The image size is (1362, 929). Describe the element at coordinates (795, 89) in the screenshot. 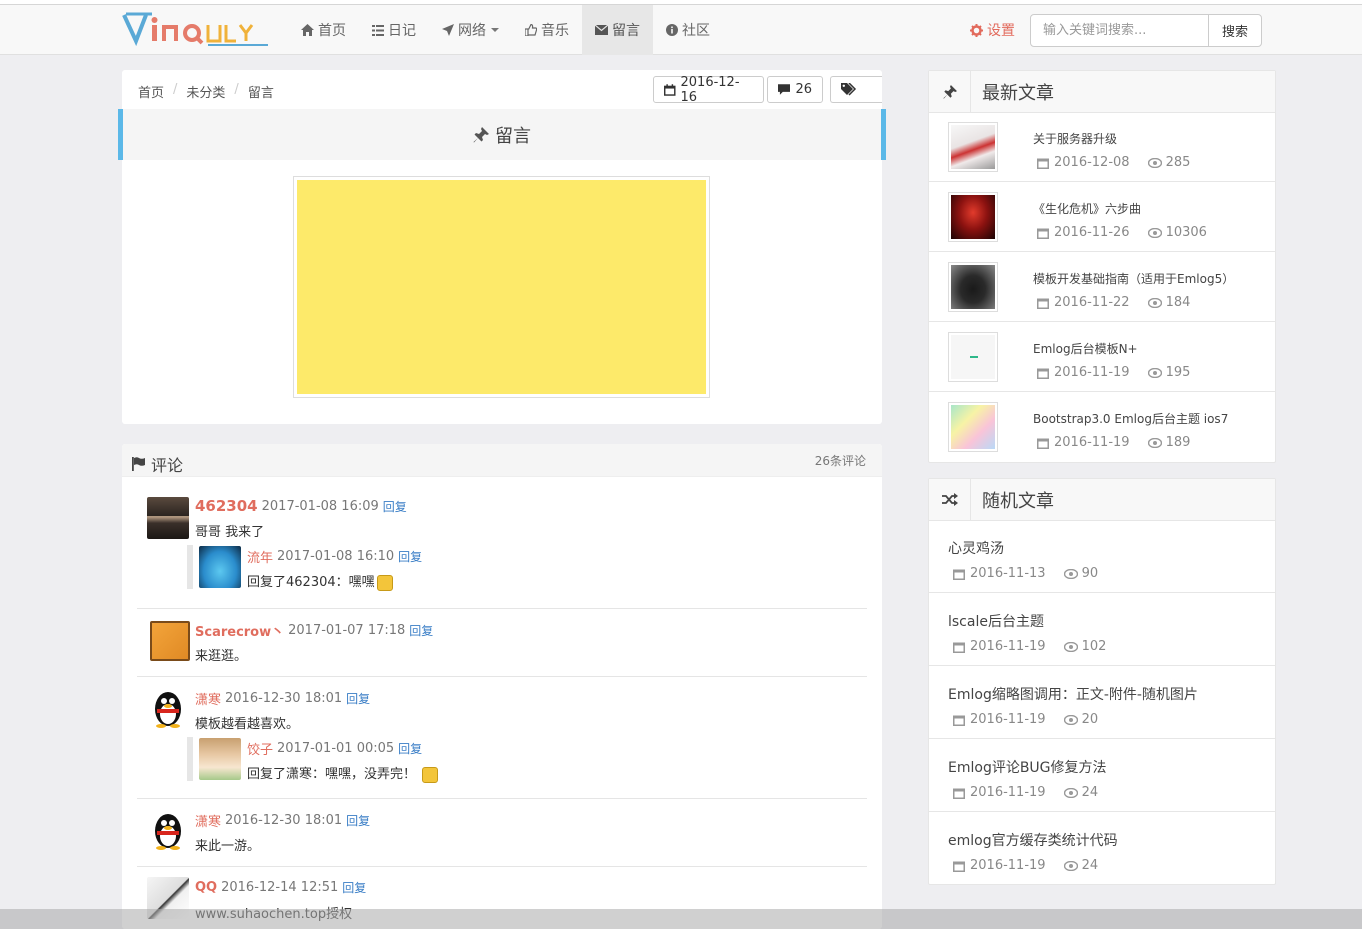

I see `comment-count-button: 26` at that location.